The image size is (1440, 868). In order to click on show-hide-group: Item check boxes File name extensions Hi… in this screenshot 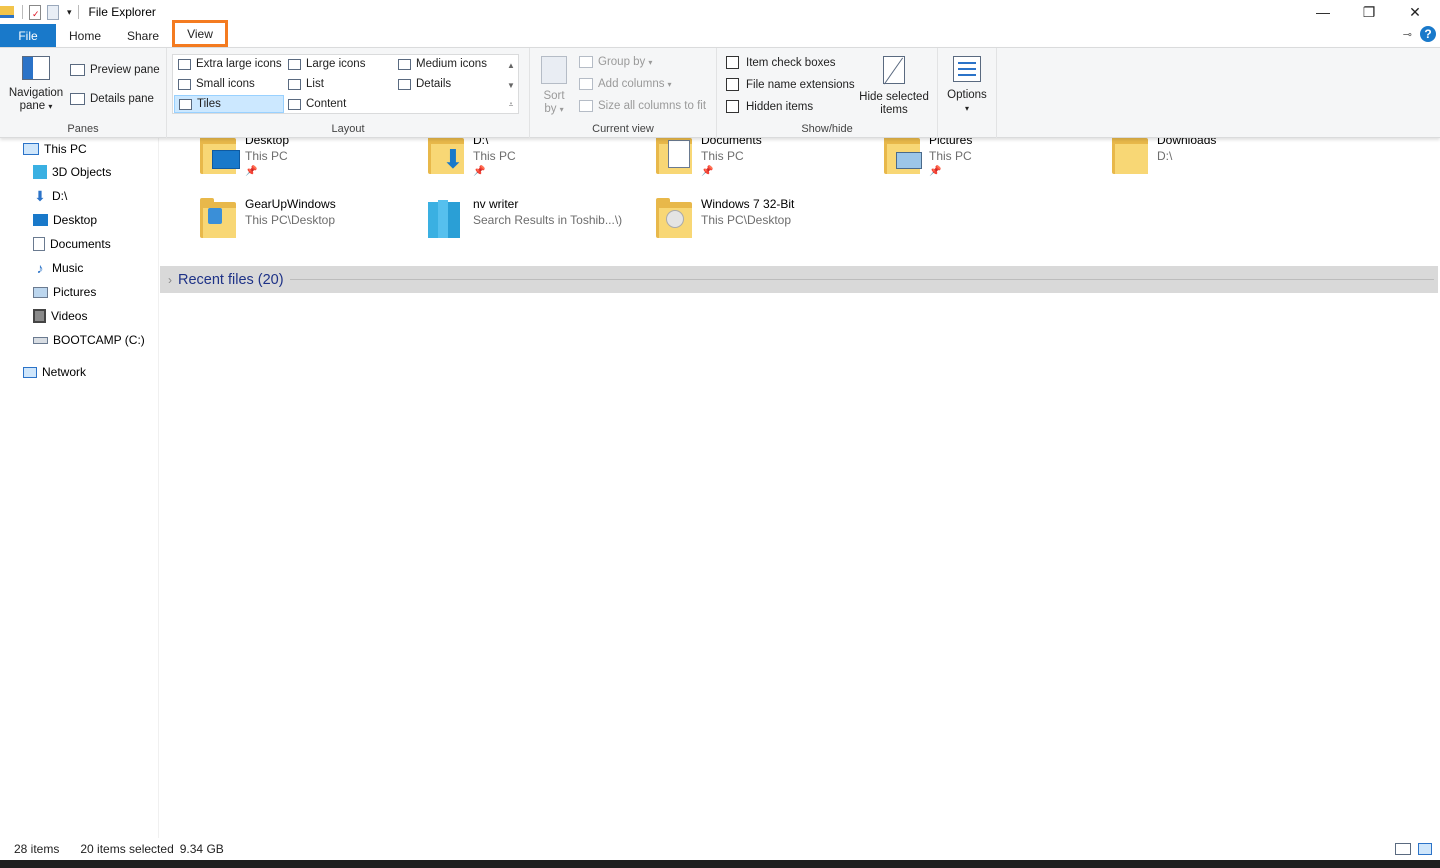, I will do `click(827, 93)`.